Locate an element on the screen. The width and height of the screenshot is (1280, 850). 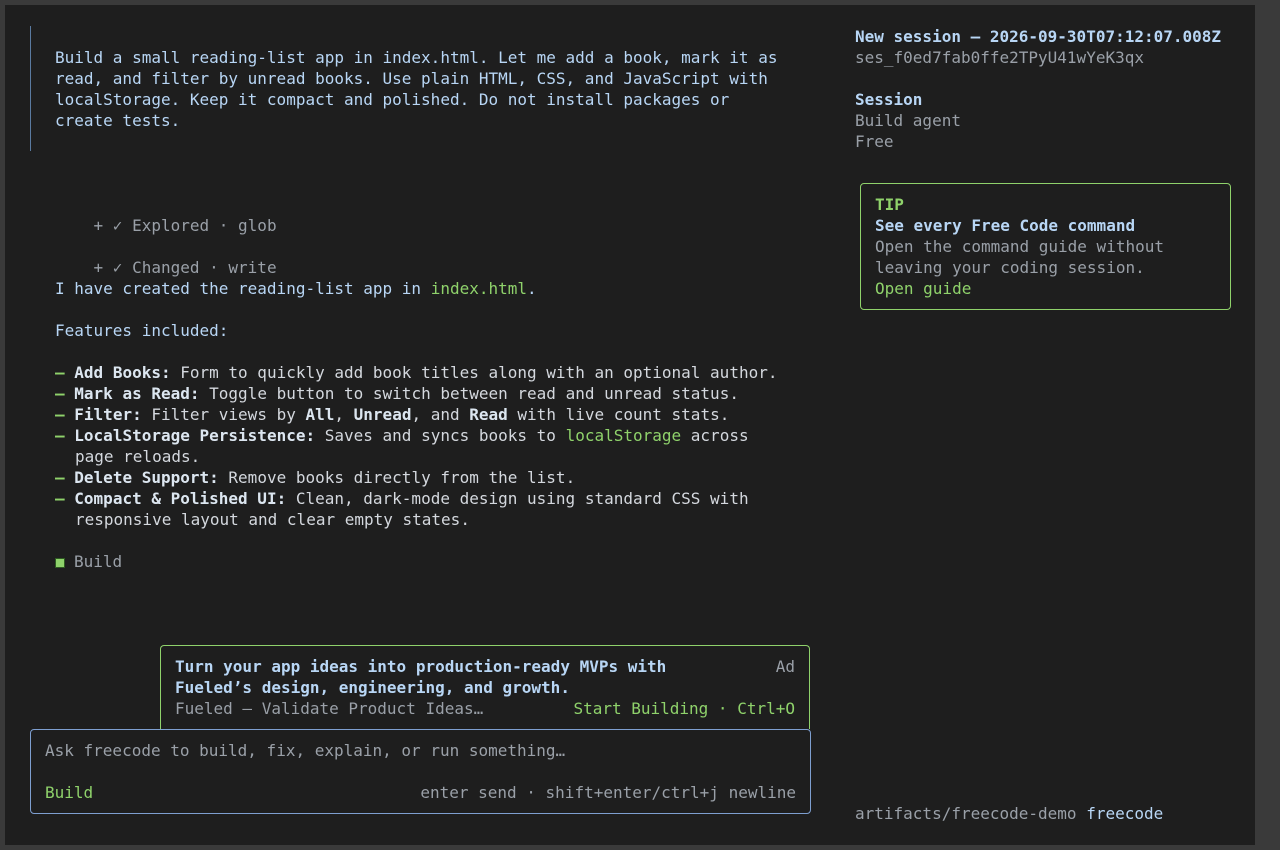
inline-code: localStorage is located at coordinates (623, 435).